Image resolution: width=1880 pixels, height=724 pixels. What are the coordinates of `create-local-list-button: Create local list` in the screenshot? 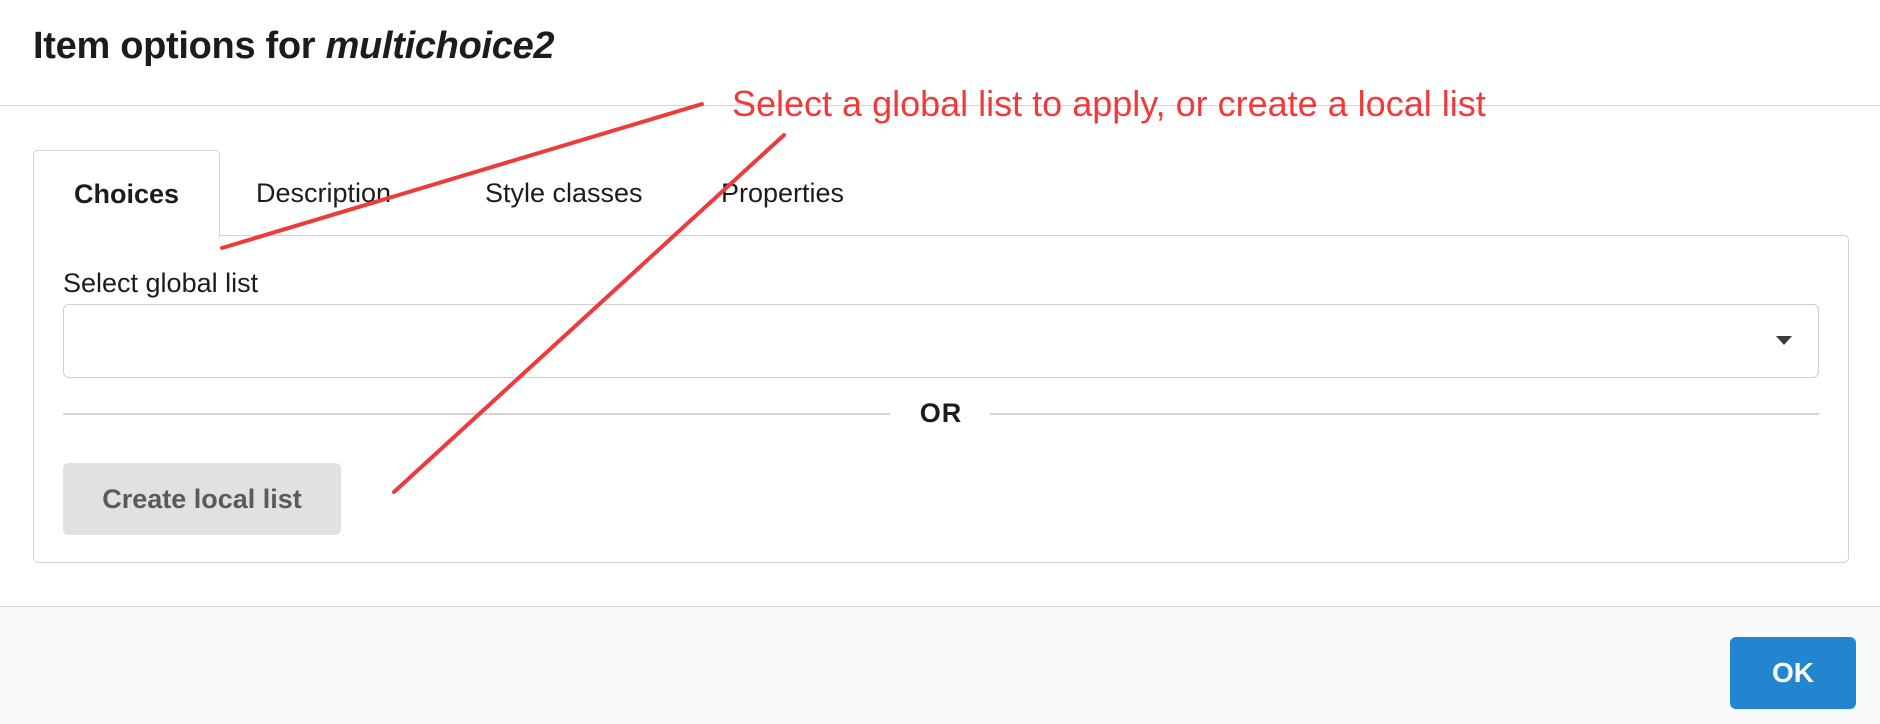 It's located at (202, 499).